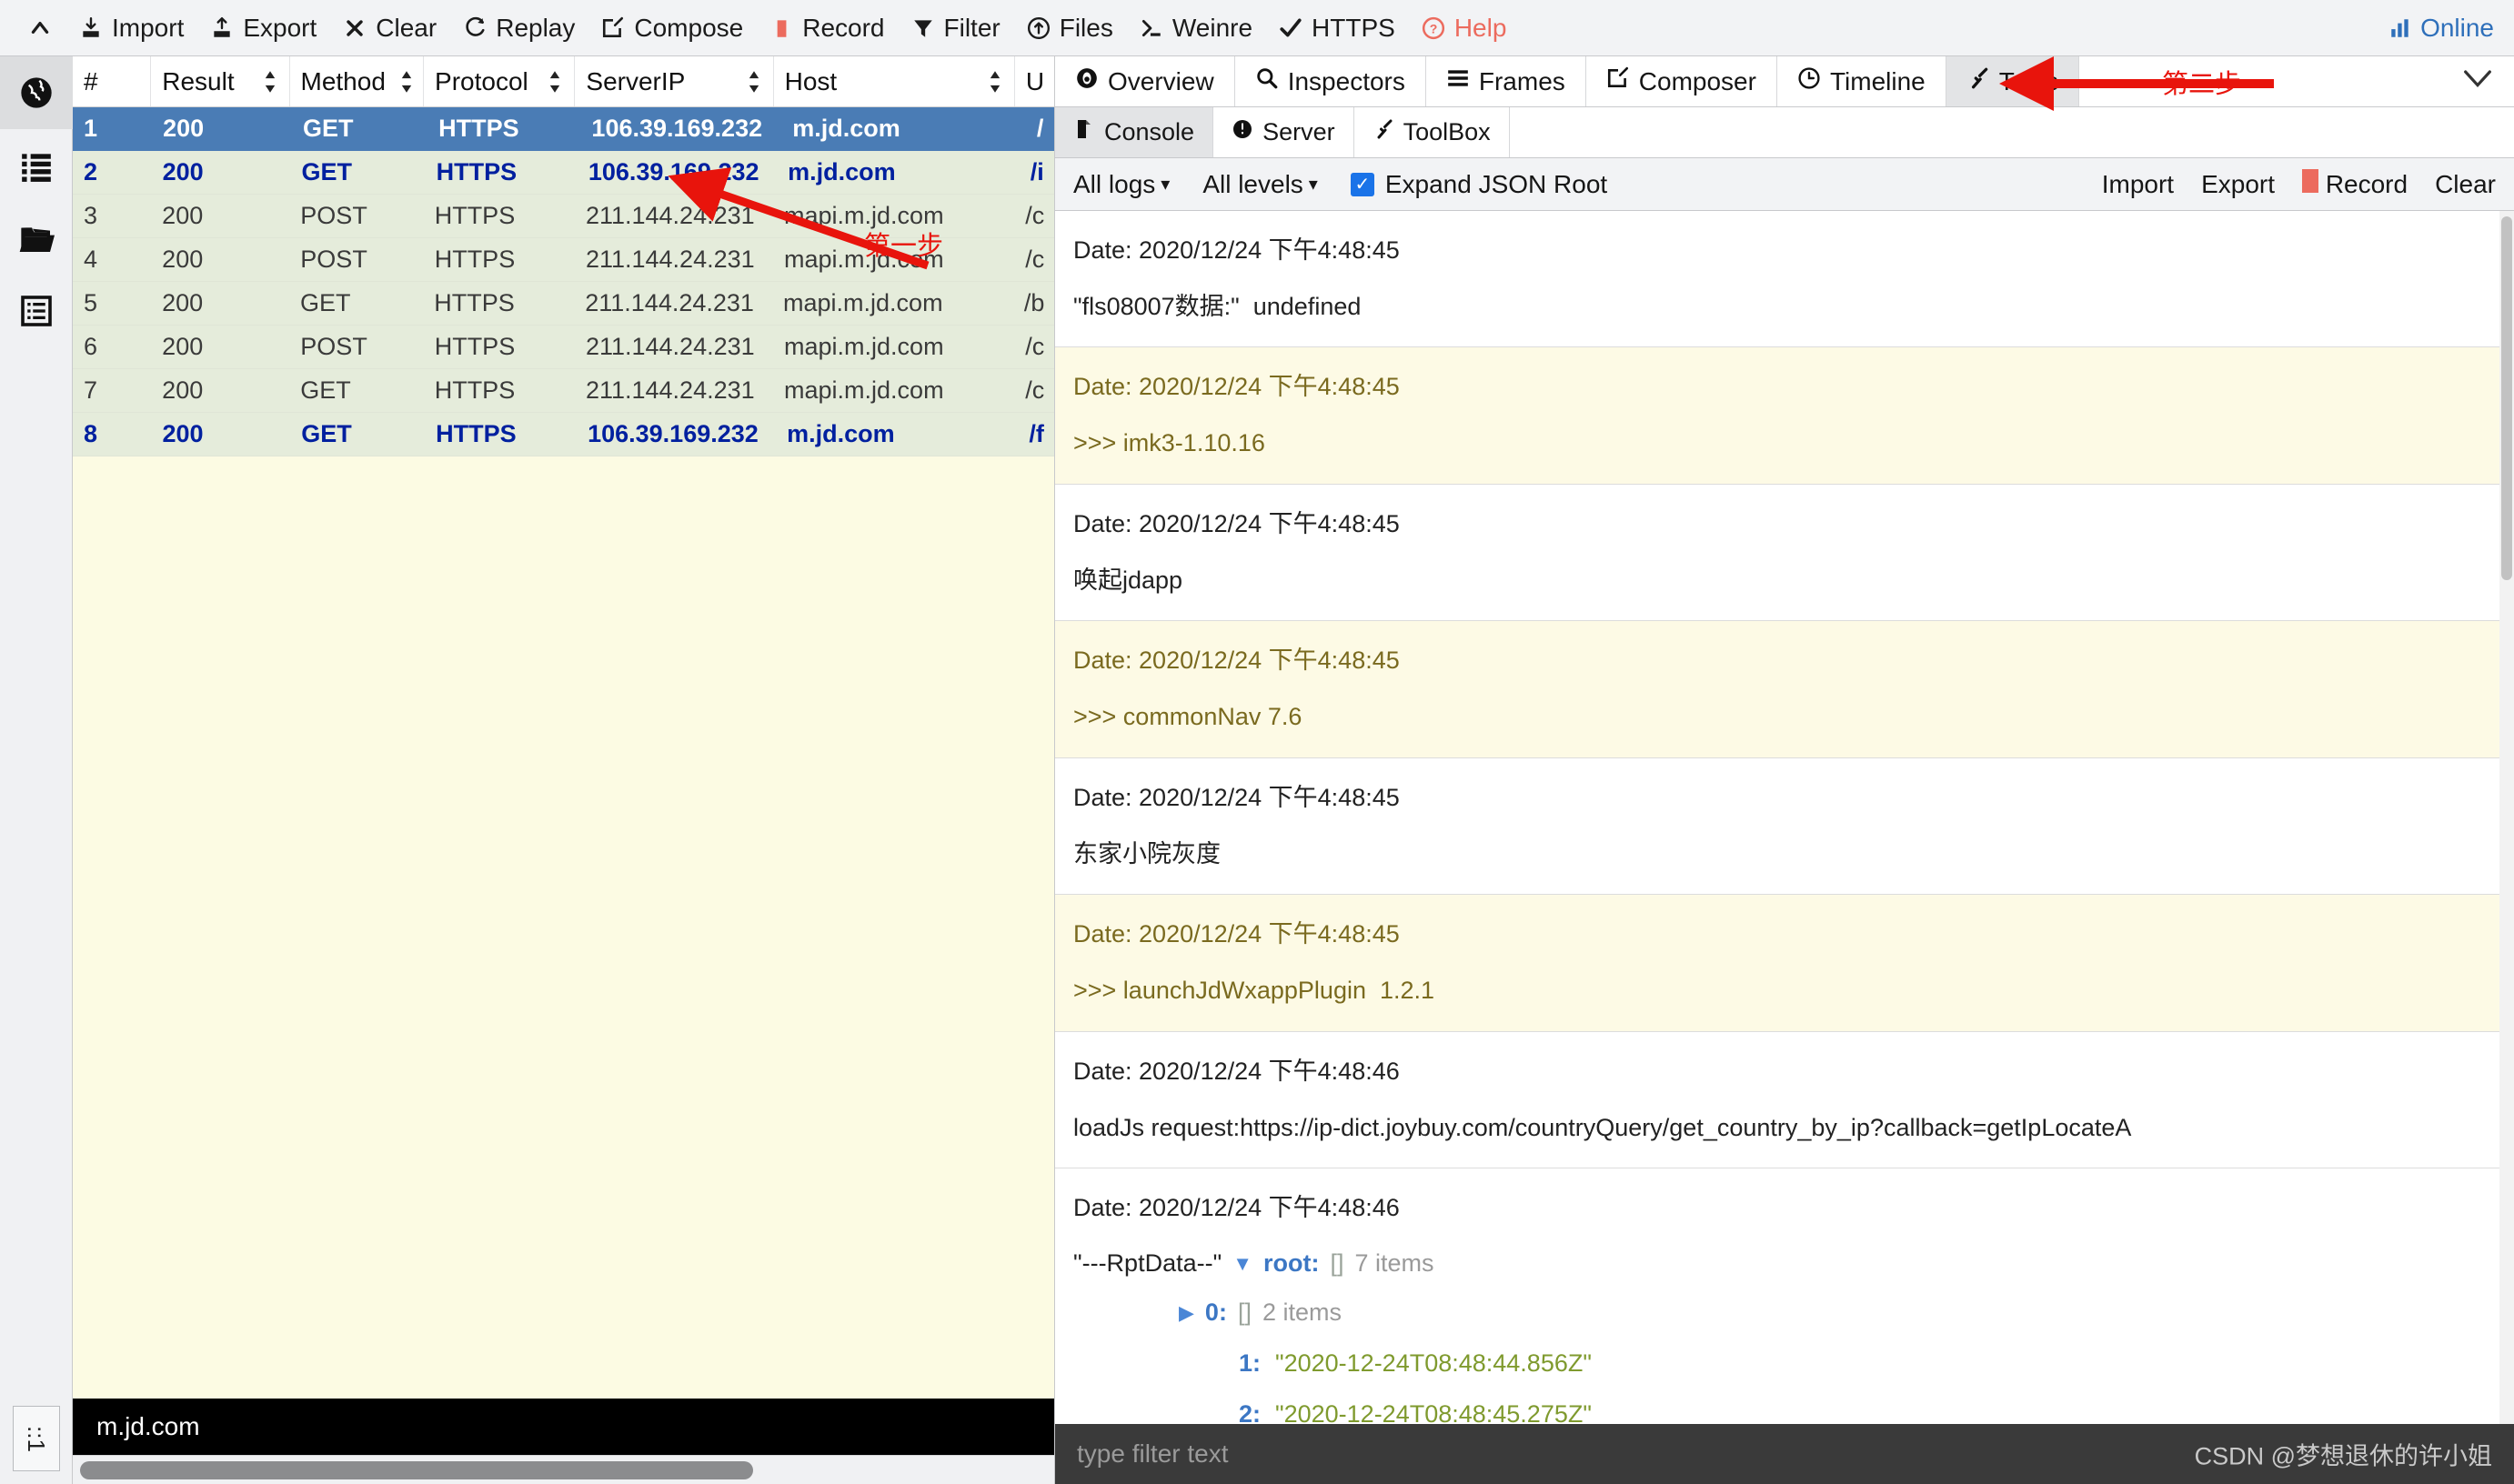  What do you see at coordinates (2343, 1456) in the screenshot?
I see `watermark: CSDN @梦想退休的许小姐` at bounding box center [2343, 1456].